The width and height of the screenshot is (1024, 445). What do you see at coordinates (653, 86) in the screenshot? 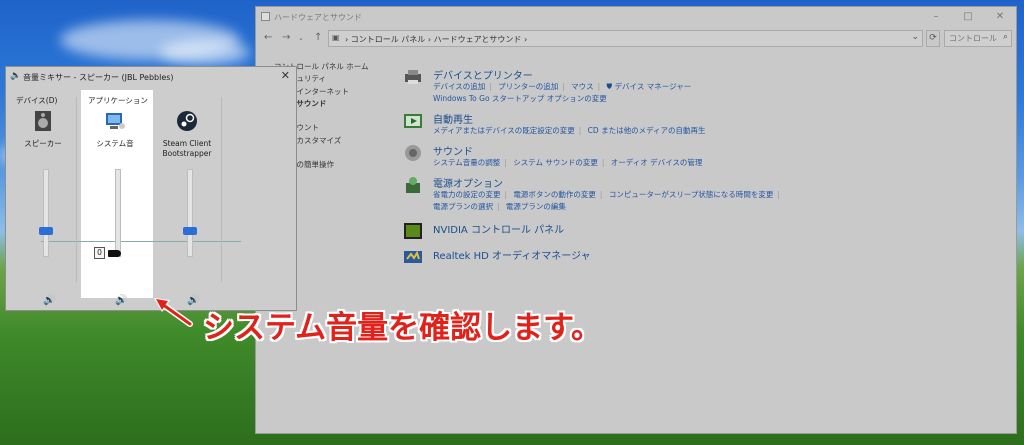
I see `link-device-manager: デバイス マネージャー` at bounding box center [653, 86].